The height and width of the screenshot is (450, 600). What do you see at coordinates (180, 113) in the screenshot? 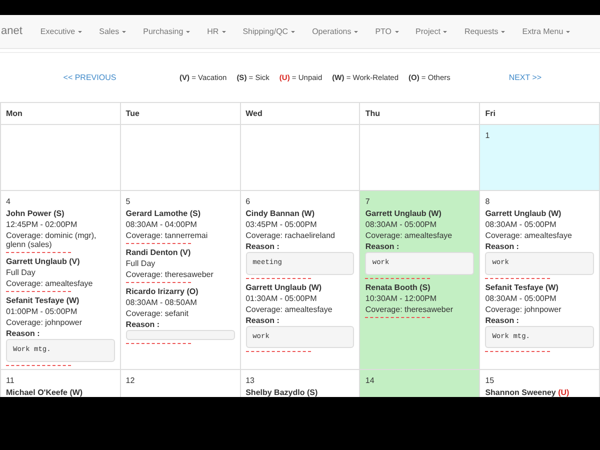
I see `column-header: Tue` at bounding box center [180, 113].